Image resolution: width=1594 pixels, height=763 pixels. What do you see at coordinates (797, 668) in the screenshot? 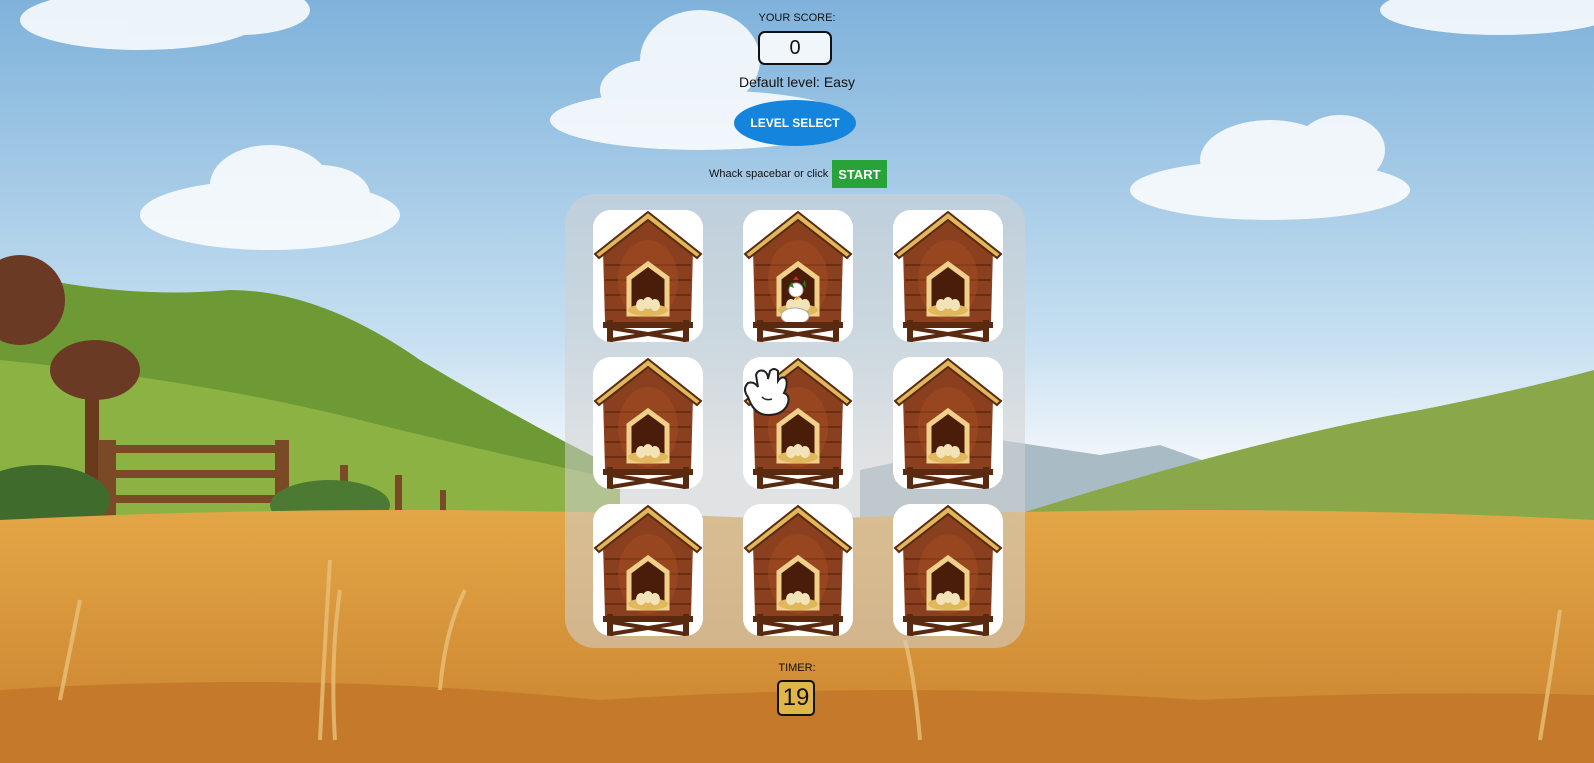
I see `timer-label: TIMER:` at bounding box center [797, 668].